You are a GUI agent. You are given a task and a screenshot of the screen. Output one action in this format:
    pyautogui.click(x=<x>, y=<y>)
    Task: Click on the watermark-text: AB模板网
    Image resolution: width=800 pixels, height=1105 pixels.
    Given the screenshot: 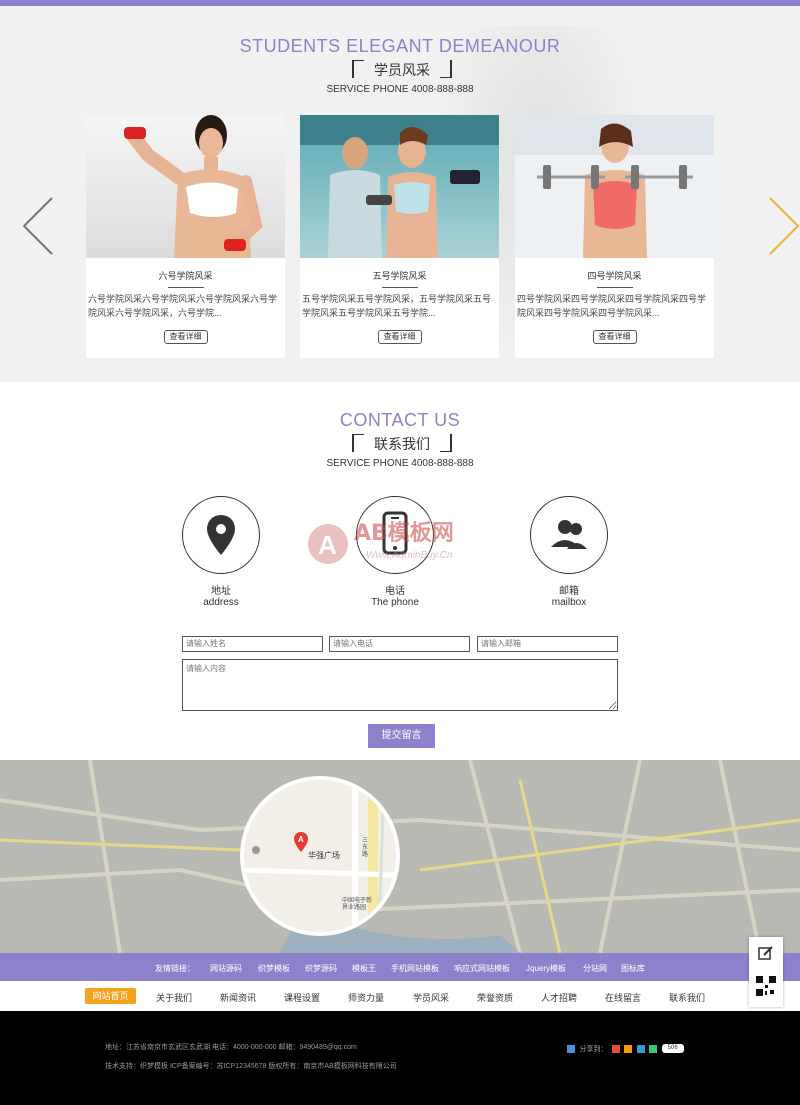 What is the action you would take?
    pyautogui.click(x=404, y=533)
    